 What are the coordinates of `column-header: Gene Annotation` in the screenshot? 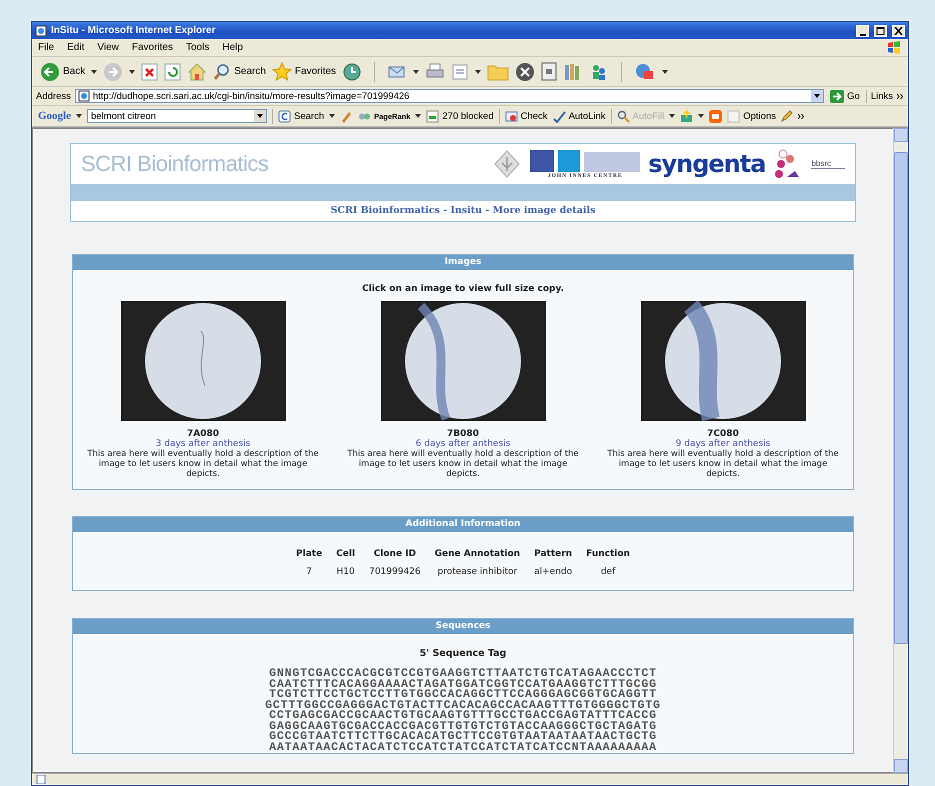 It's located at (478, 554).